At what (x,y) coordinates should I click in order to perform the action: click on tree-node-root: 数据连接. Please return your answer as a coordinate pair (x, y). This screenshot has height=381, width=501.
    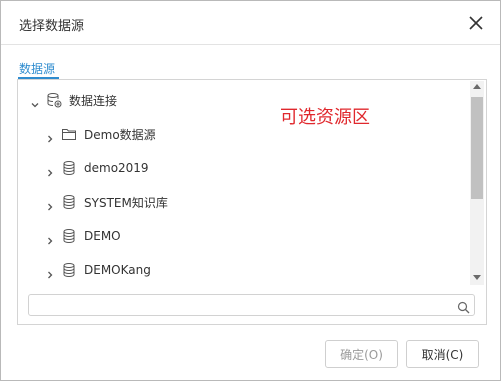
    Looking at the image, I should click on (73, 100).